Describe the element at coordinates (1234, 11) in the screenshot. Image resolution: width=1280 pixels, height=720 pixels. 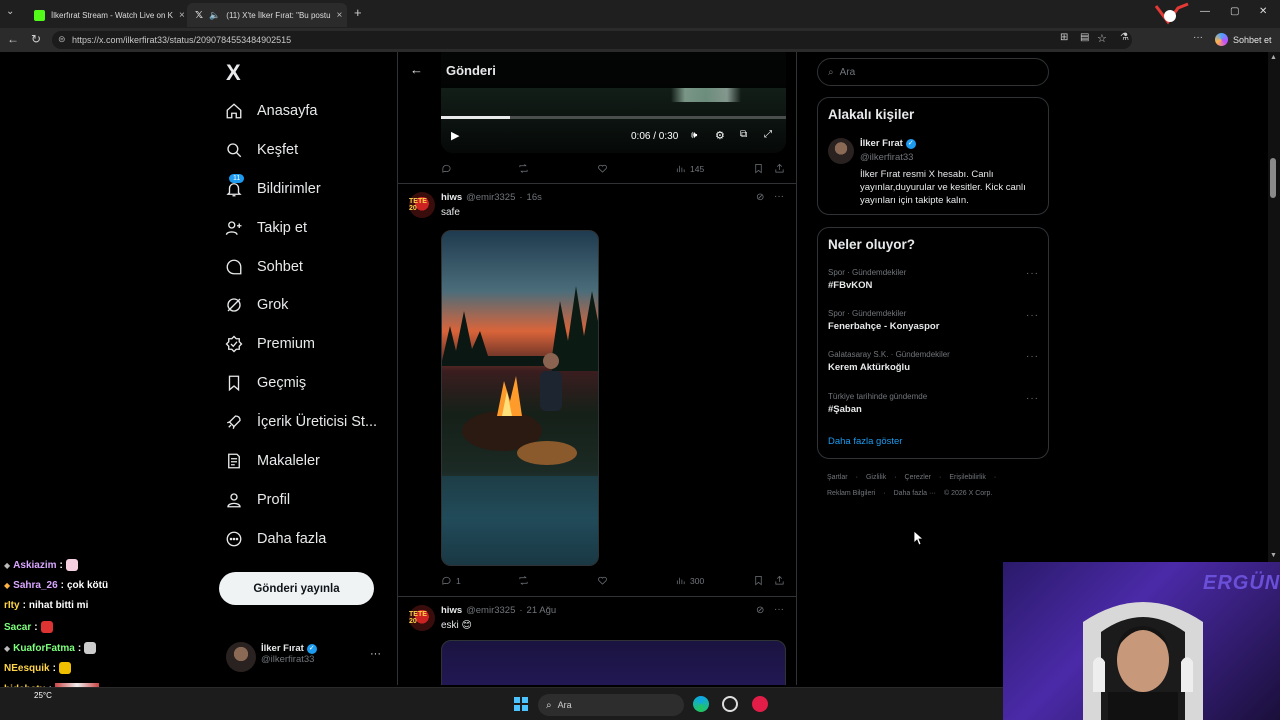
I see `maximize-icon: ▢` at that location.